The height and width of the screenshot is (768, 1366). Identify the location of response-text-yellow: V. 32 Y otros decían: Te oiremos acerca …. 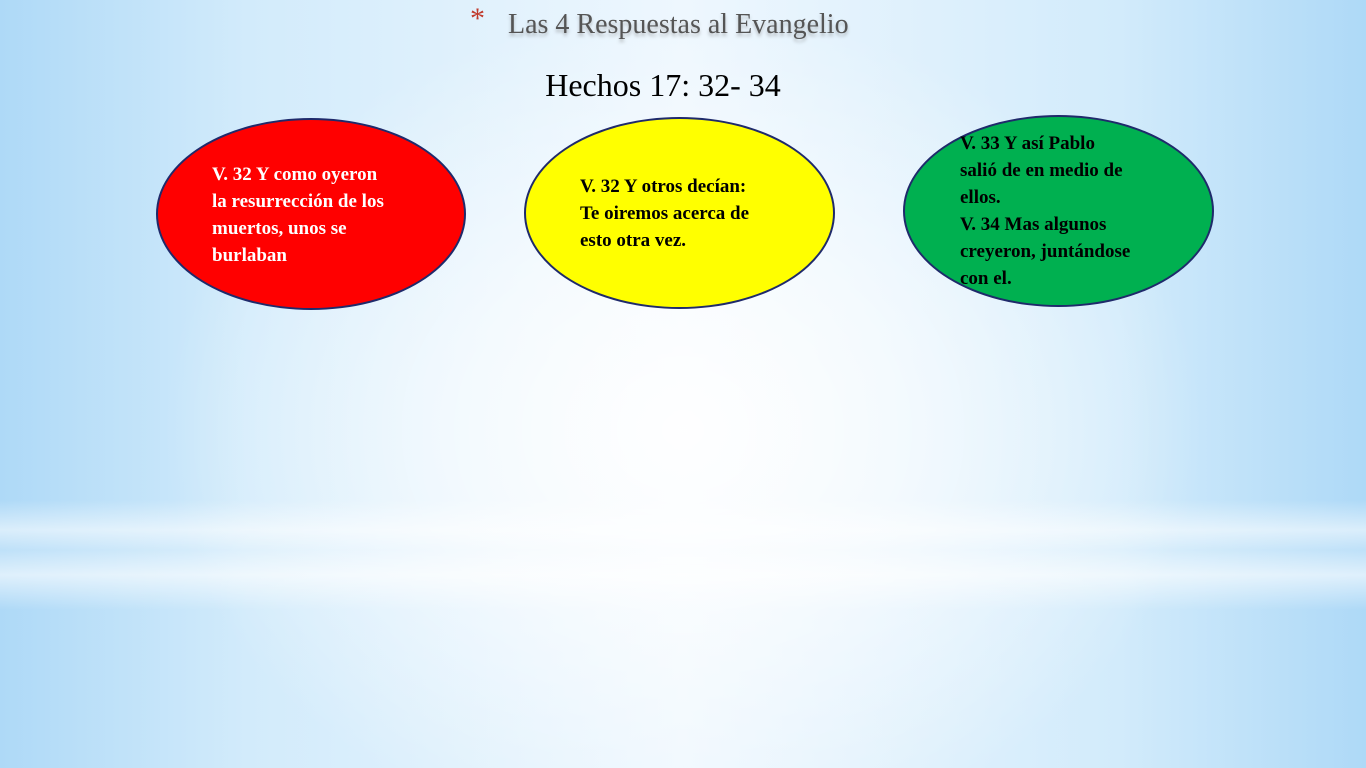
(665, 213).